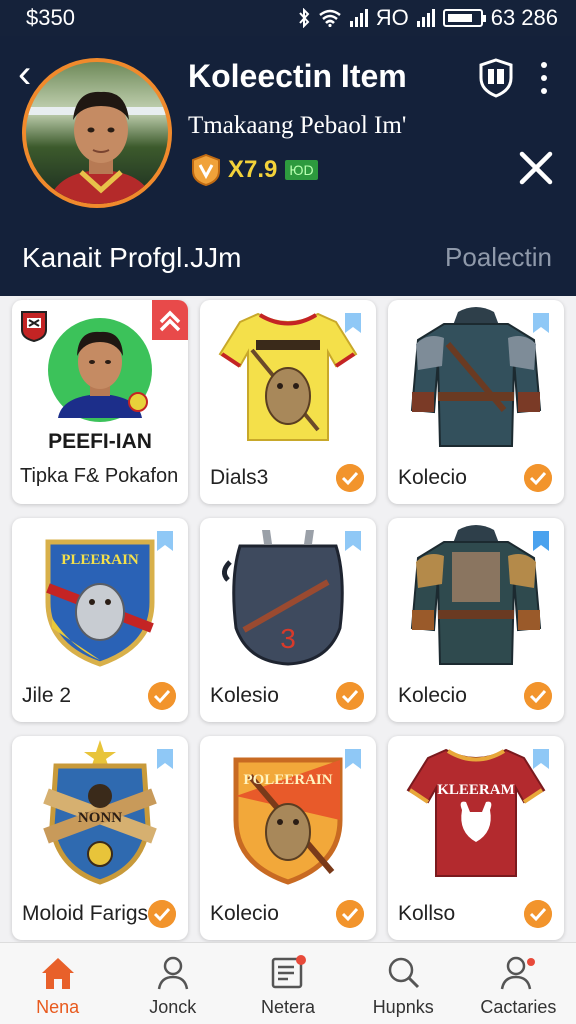  I want to click on nav-item-home: Nena, so click(57, 983).